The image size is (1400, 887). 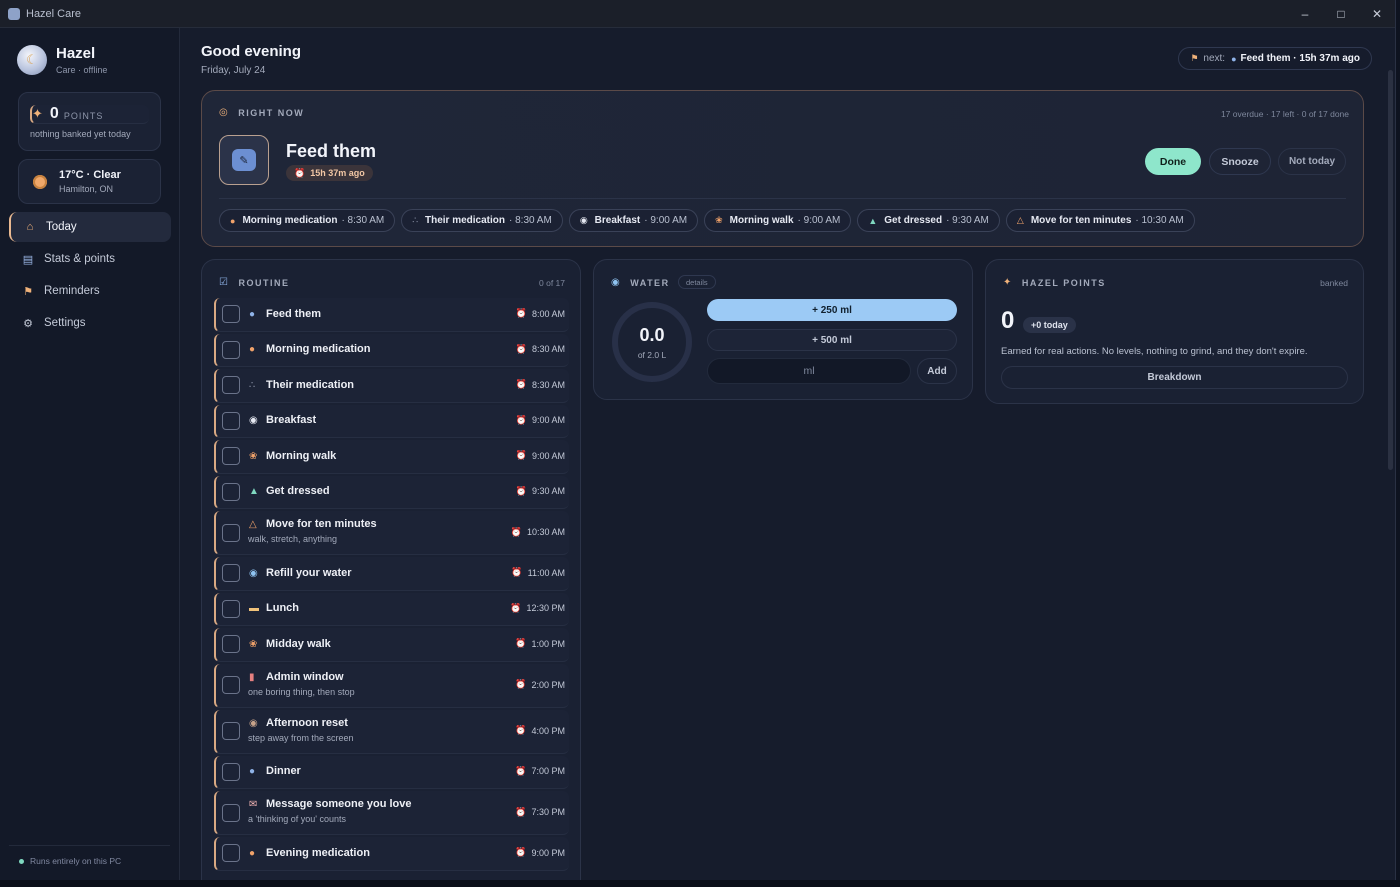 I want to click on weather-location: Hamilton, ON, so click(x=86, y=189).